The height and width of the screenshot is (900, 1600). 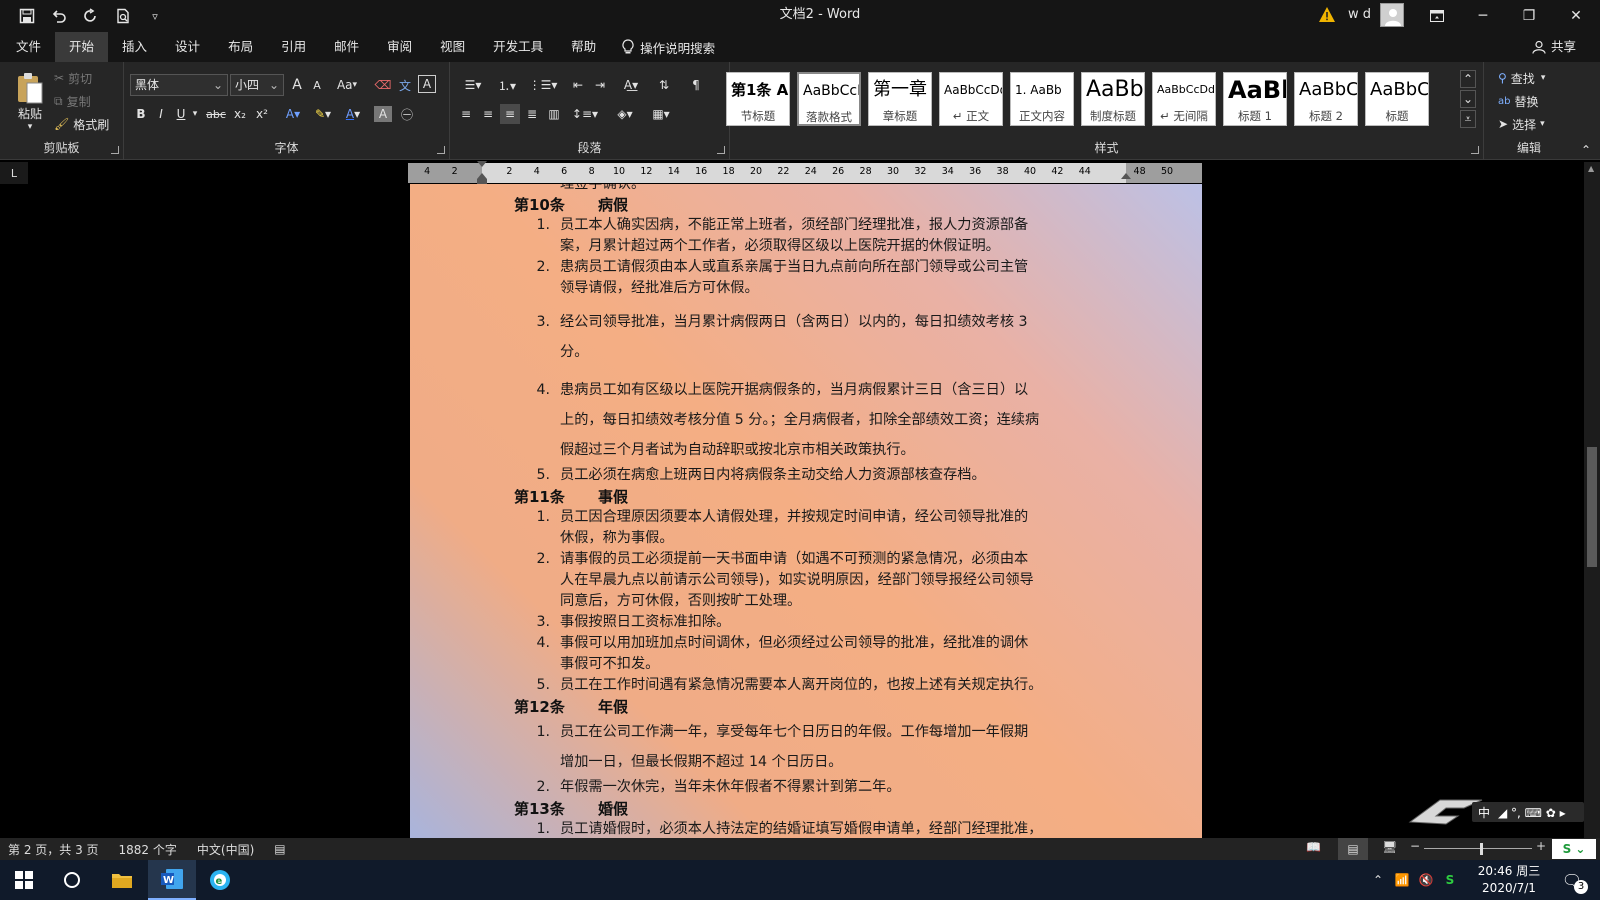 I want to click on align-center-icon: ≡, so click(x=488, y=114).